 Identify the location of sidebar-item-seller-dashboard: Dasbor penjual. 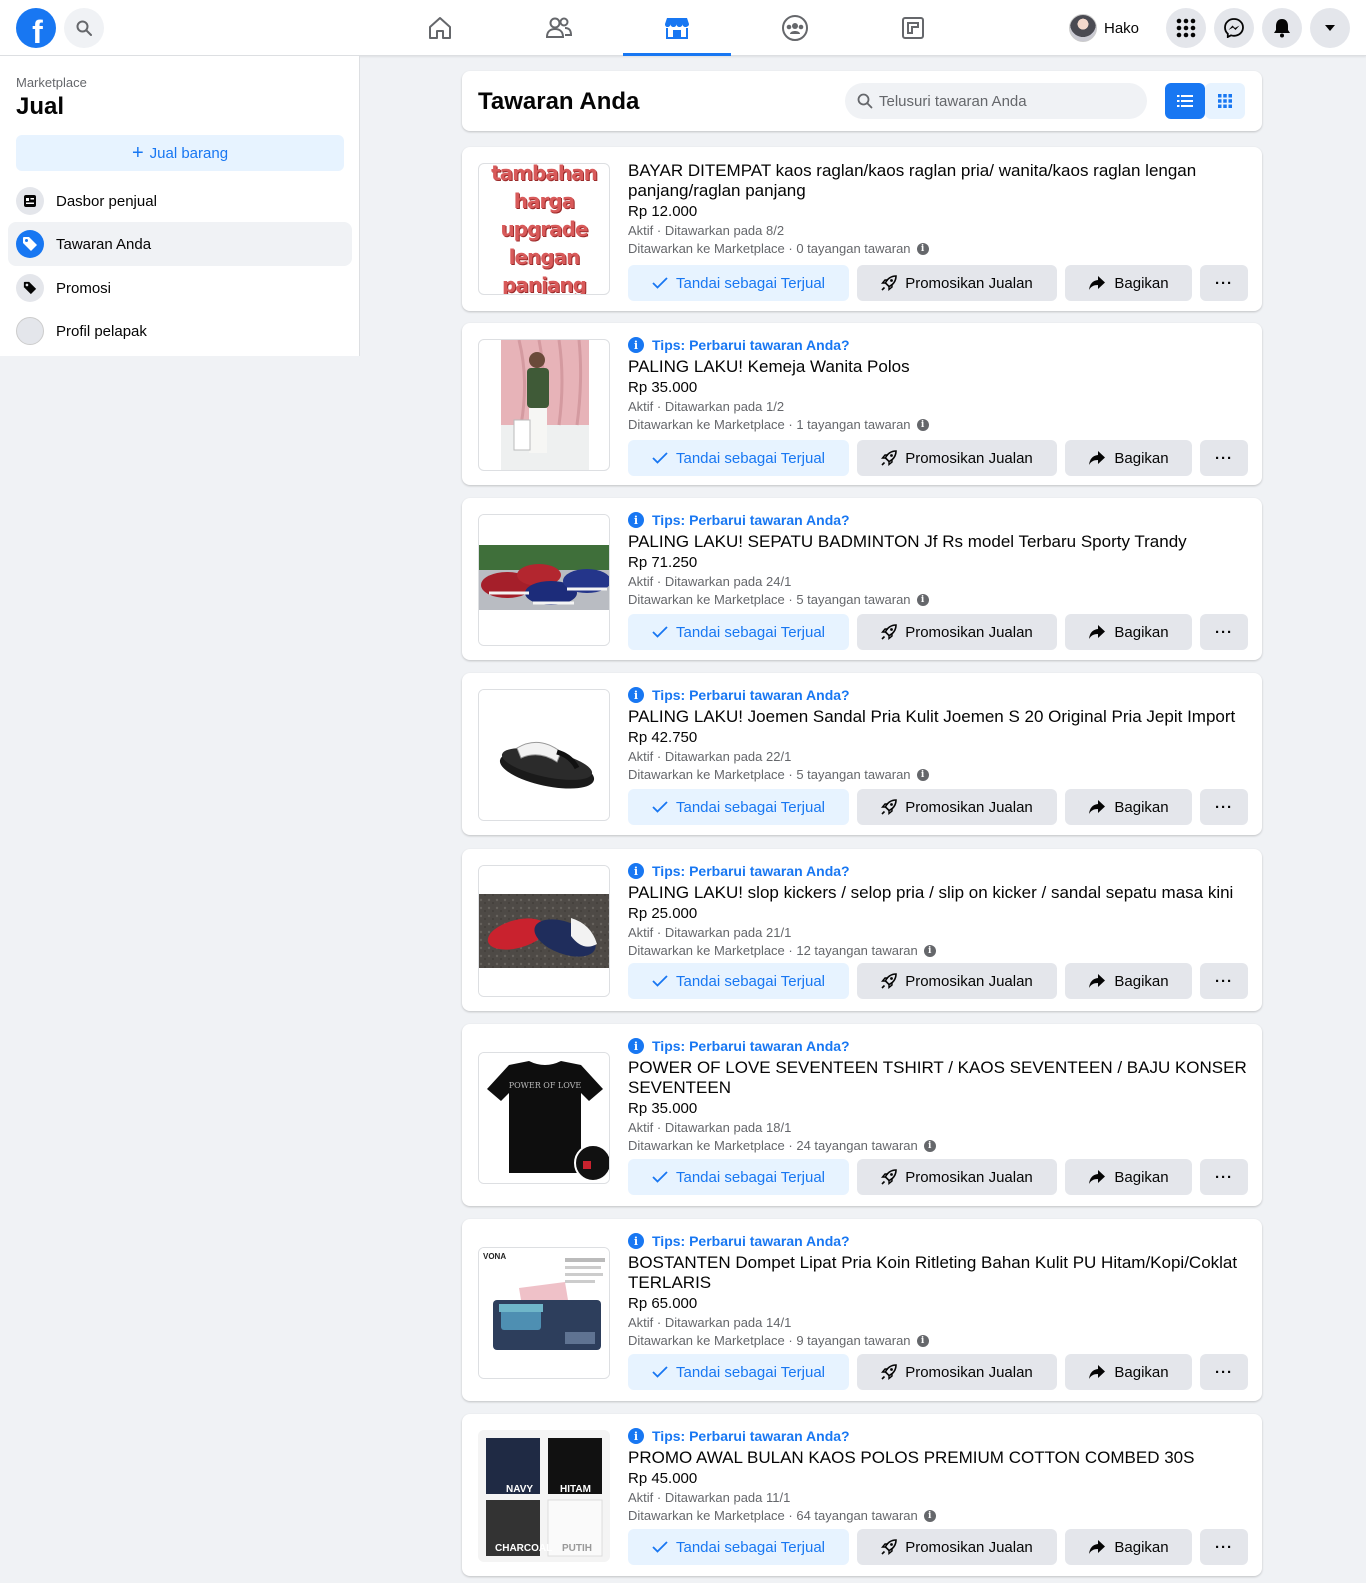
(180, 201).